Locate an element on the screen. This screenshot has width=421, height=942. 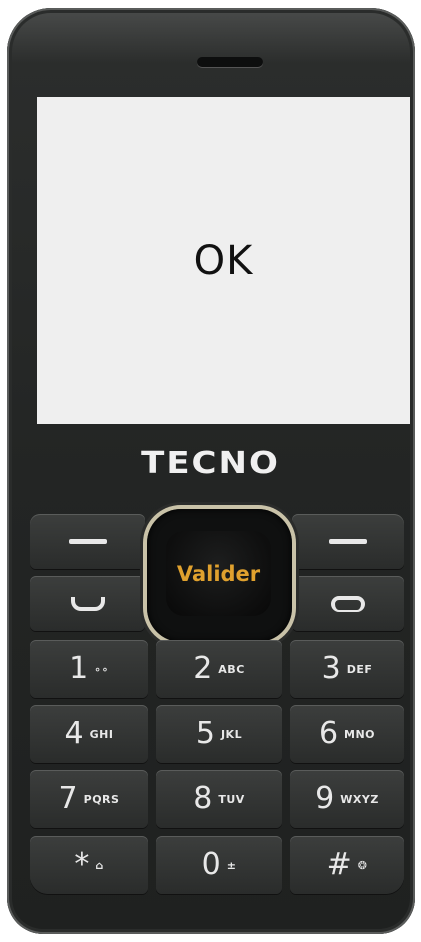
key-0: 0 ± is located at coordinates (219, 865).